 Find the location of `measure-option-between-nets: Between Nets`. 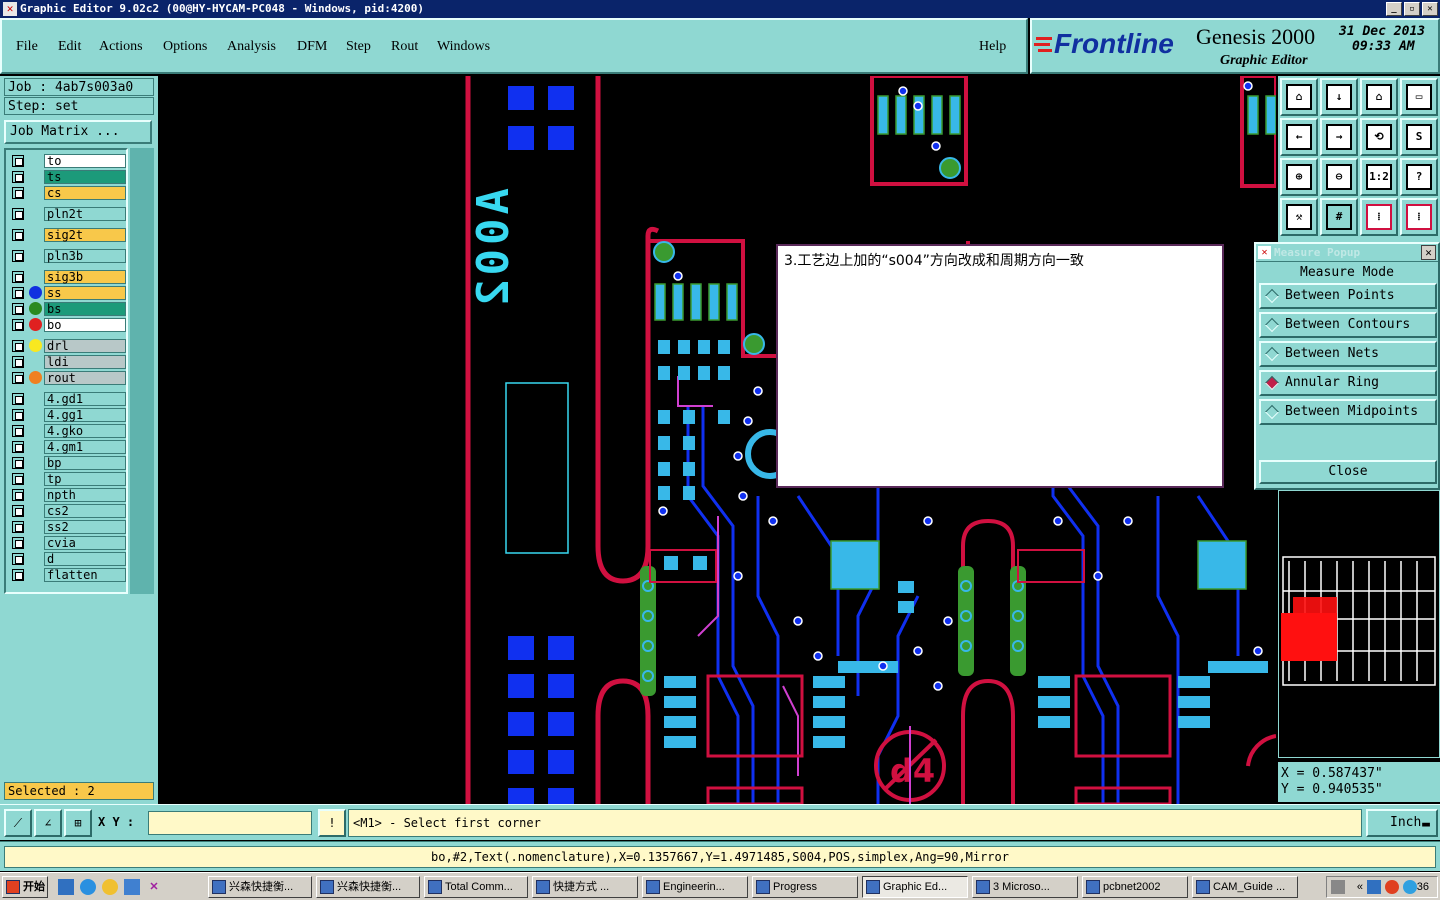

measure-option-between-nets: Between Nets is located at coordinates (1348, 354).